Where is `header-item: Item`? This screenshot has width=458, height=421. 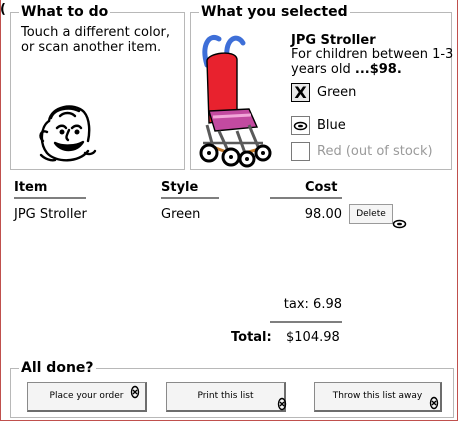
header-item: Item is located at coordinates (31, 187).